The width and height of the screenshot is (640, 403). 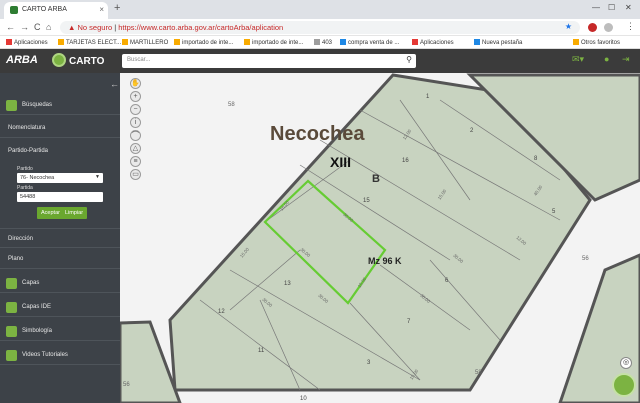 I want to click on sidebar-item-plano: Plano, so click(x=60, y=259).